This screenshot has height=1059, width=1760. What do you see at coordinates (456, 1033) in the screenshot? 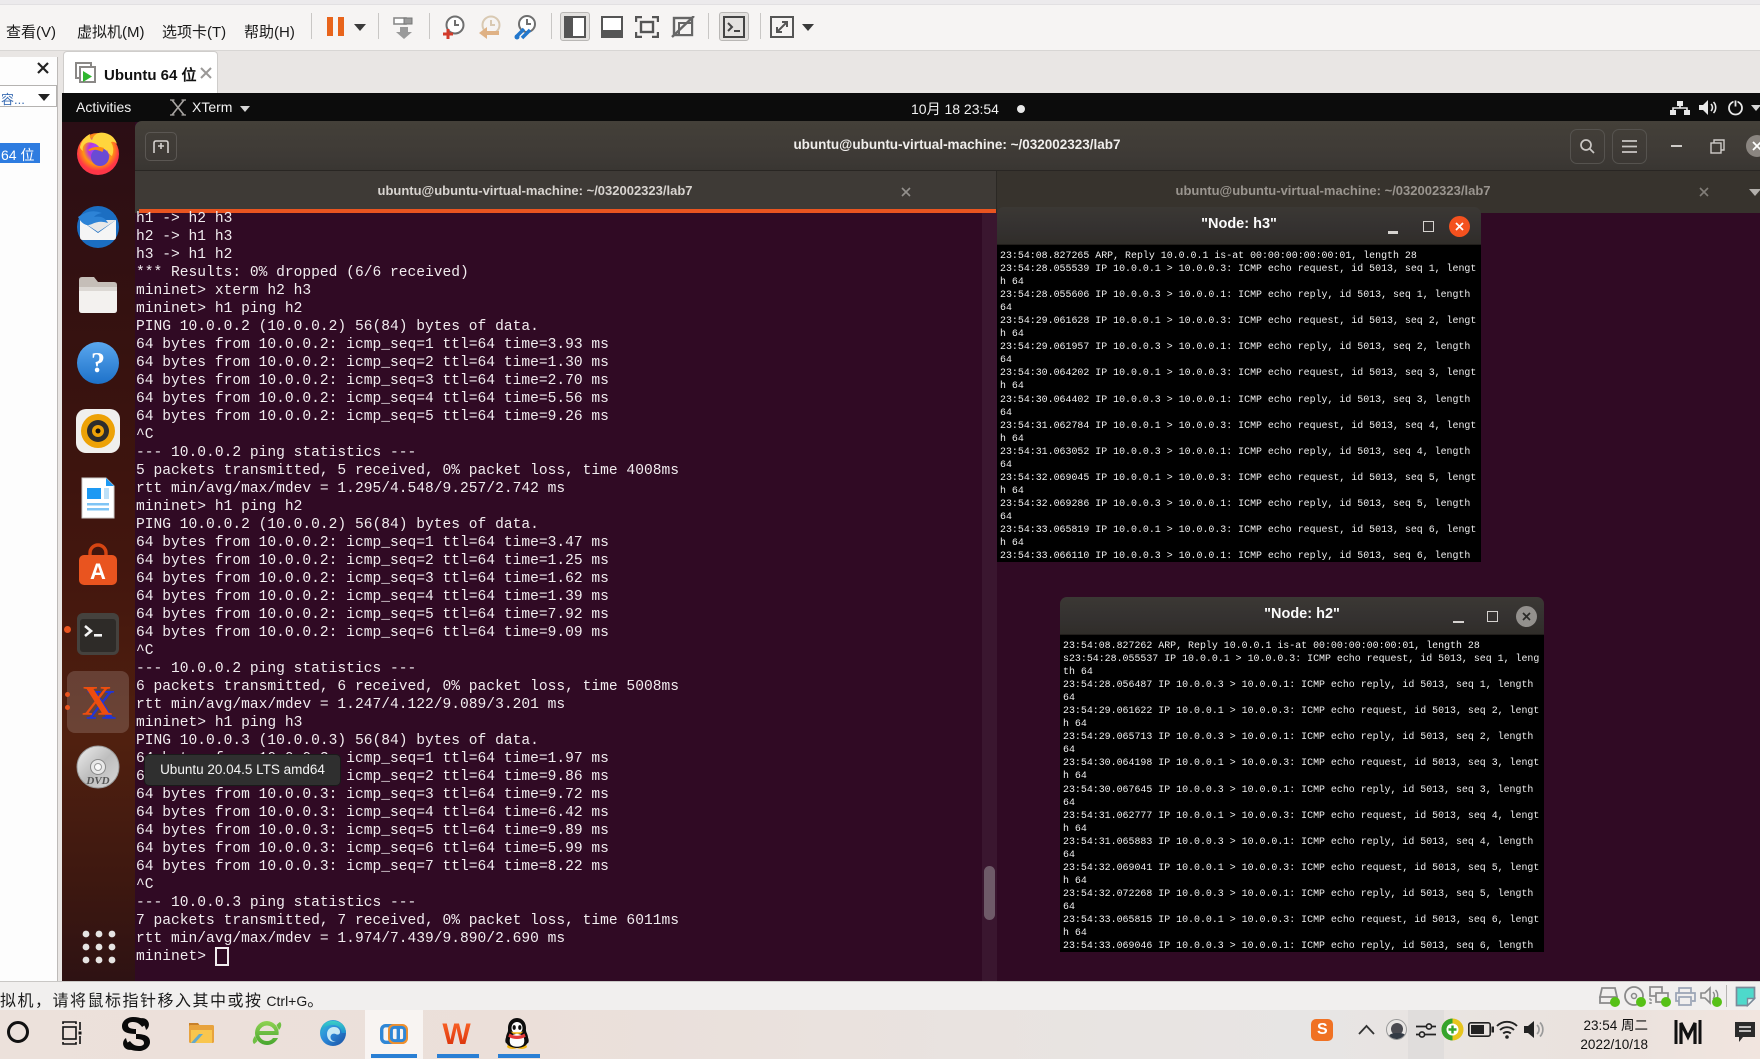
I see `svg-text: W` at bounding box center [456, 1033].